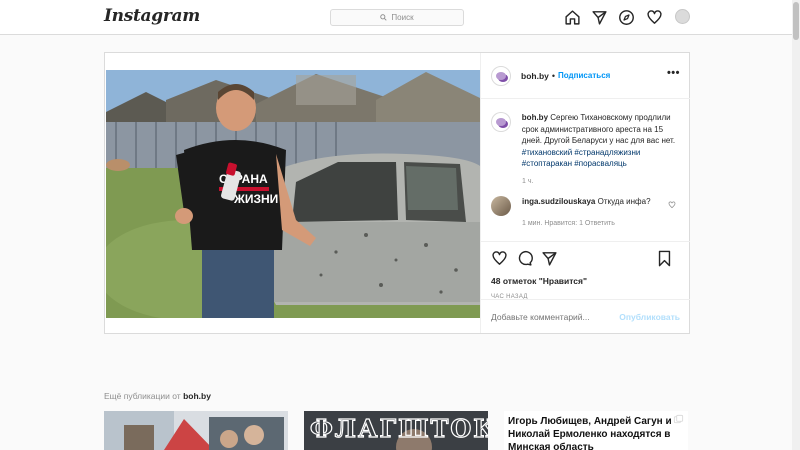  What do you see at coordinates (501, 205) in the screenshot?
I see `commenter-avatar` at bounding box center [501, 205].